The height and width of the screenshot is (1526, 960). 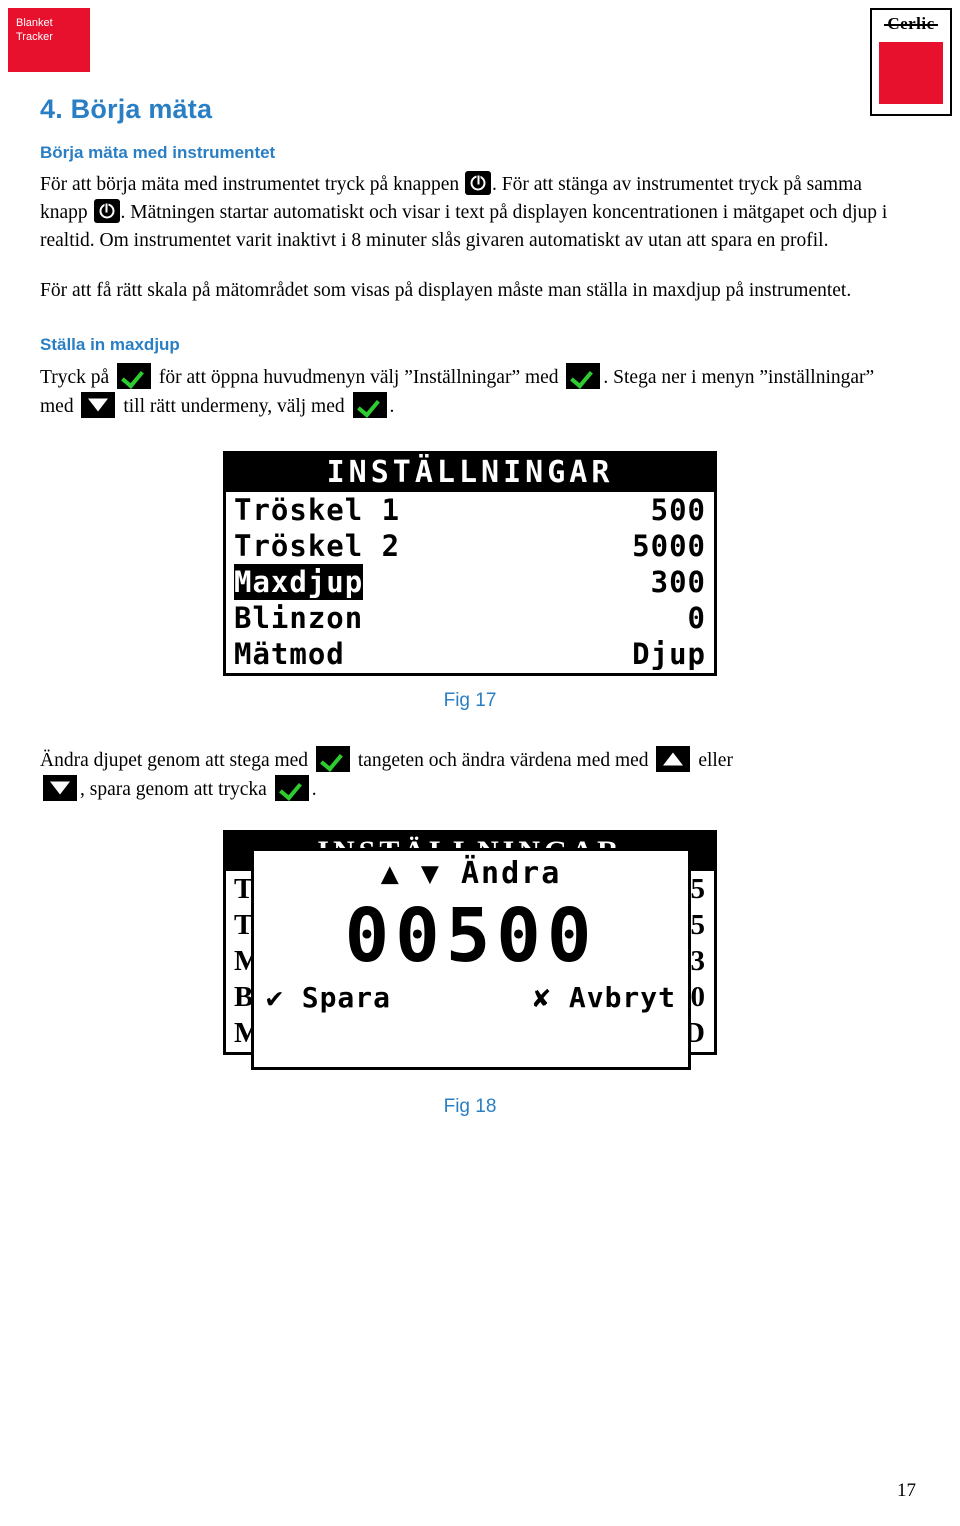 I want to click on fig17-row-4-label: Blinzon, so click(x=299, y=618).